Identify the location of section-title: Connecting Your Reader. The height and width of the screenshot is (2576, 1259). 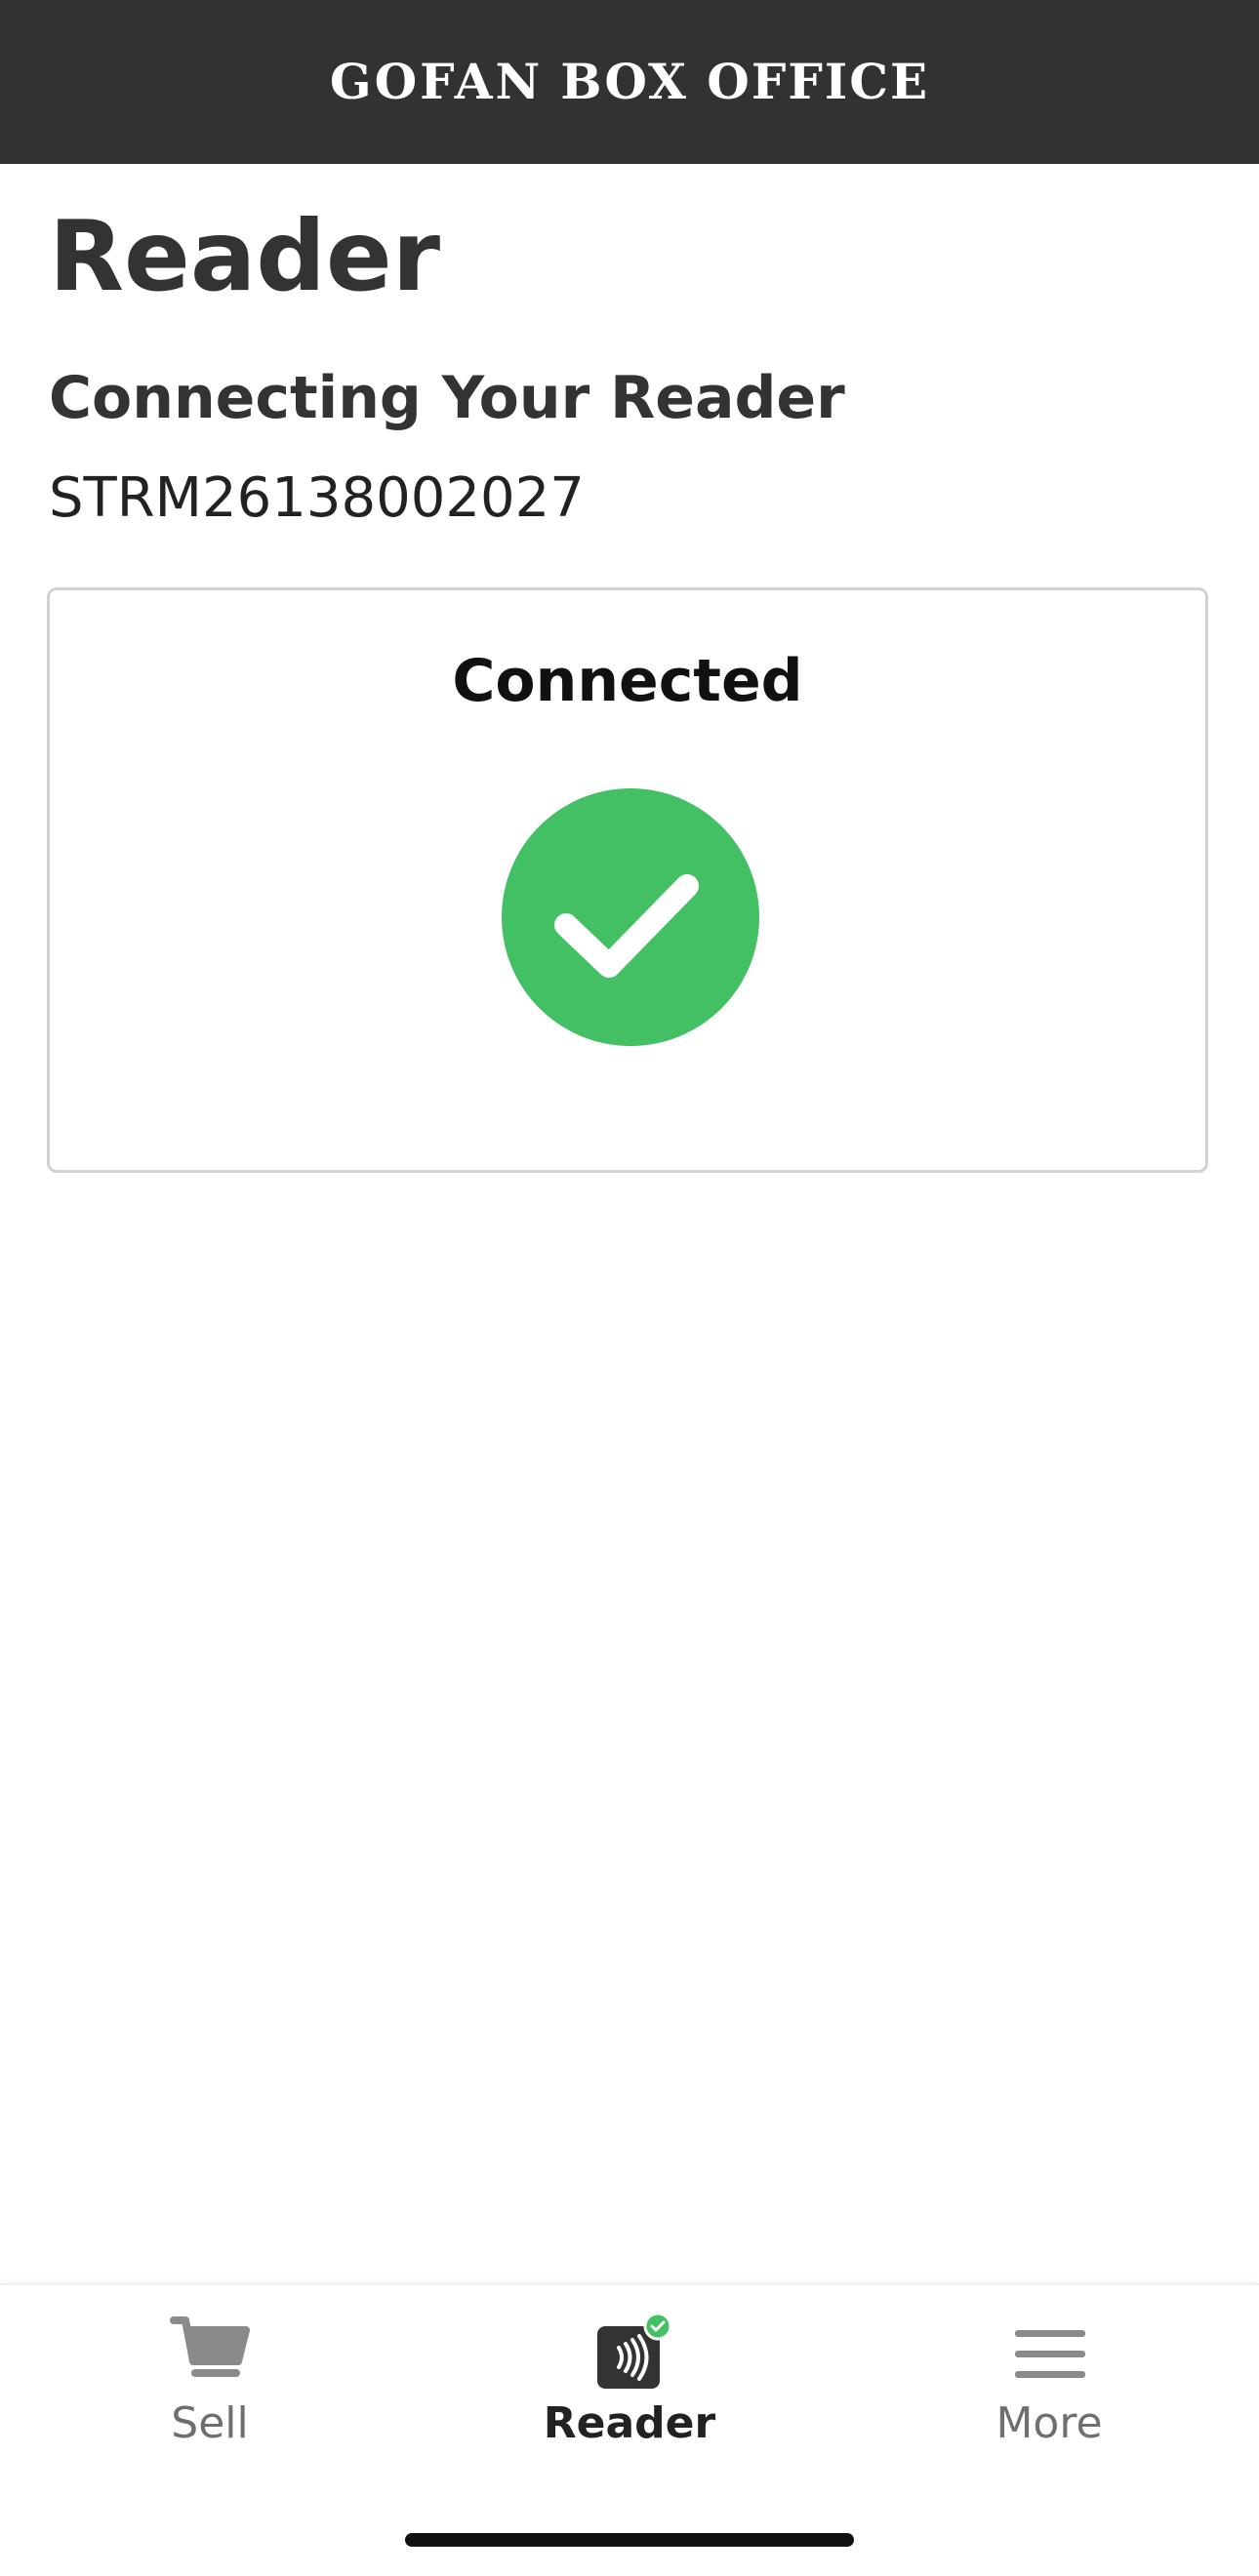
(447, 398).